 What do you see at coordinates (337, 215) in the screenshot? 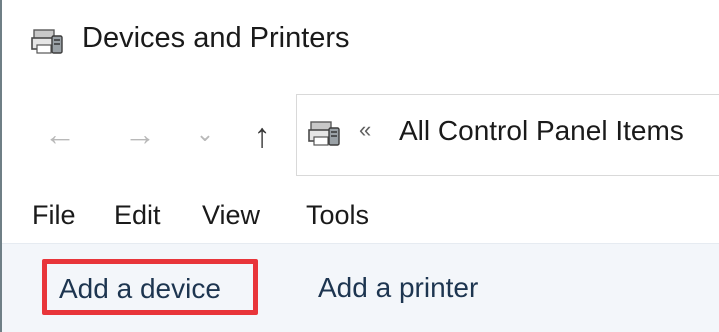
I see `menu-tools: Tools` at bounding box center [337, 215].